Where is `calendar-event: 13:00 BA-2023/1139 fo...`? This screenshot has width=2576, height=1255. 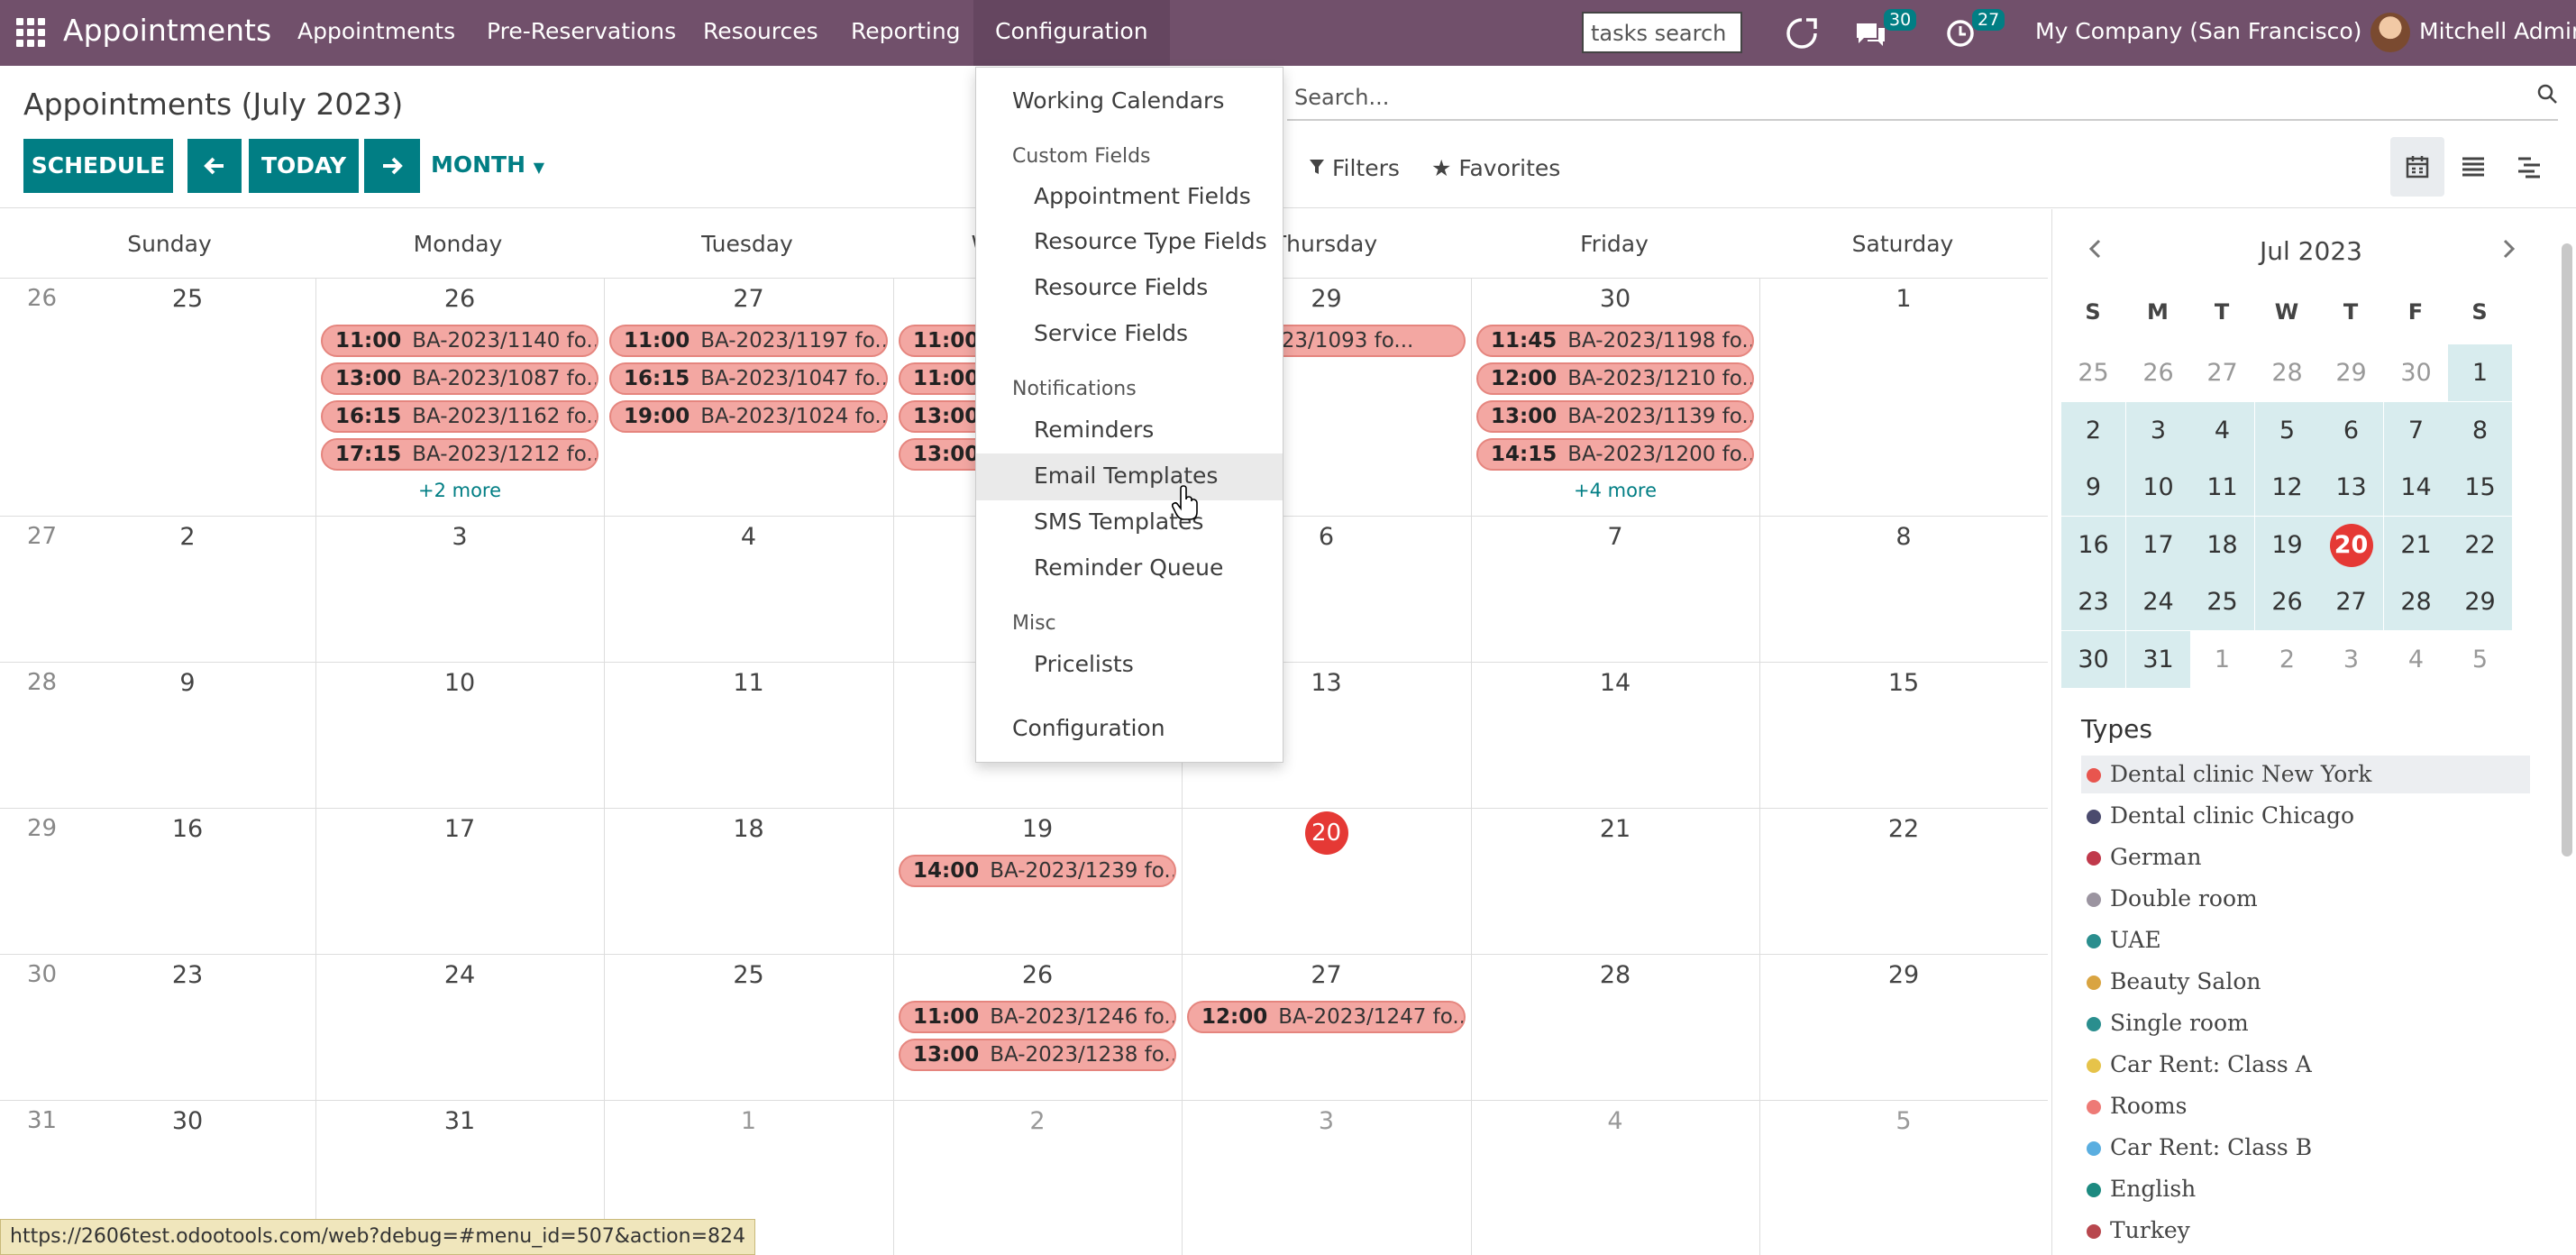 calendar-event: 13:00 BA-2023/1139 fo... is located at coordinates (1615, 416).